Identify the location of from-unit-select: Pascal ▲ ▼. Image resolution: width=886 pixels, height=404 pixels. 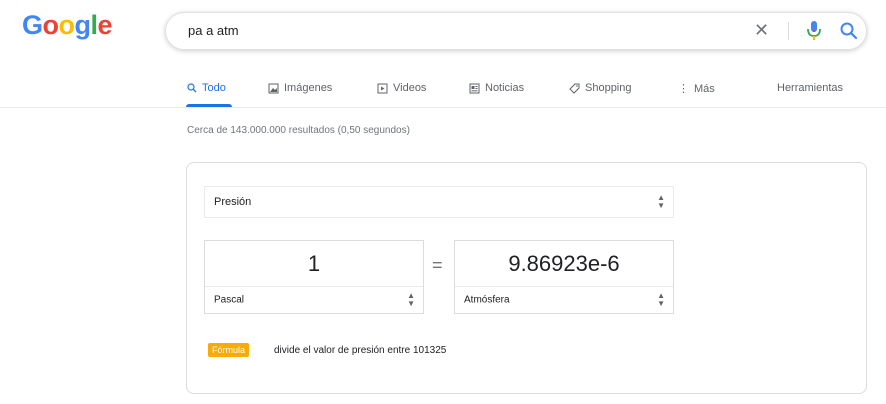
(314, 299).